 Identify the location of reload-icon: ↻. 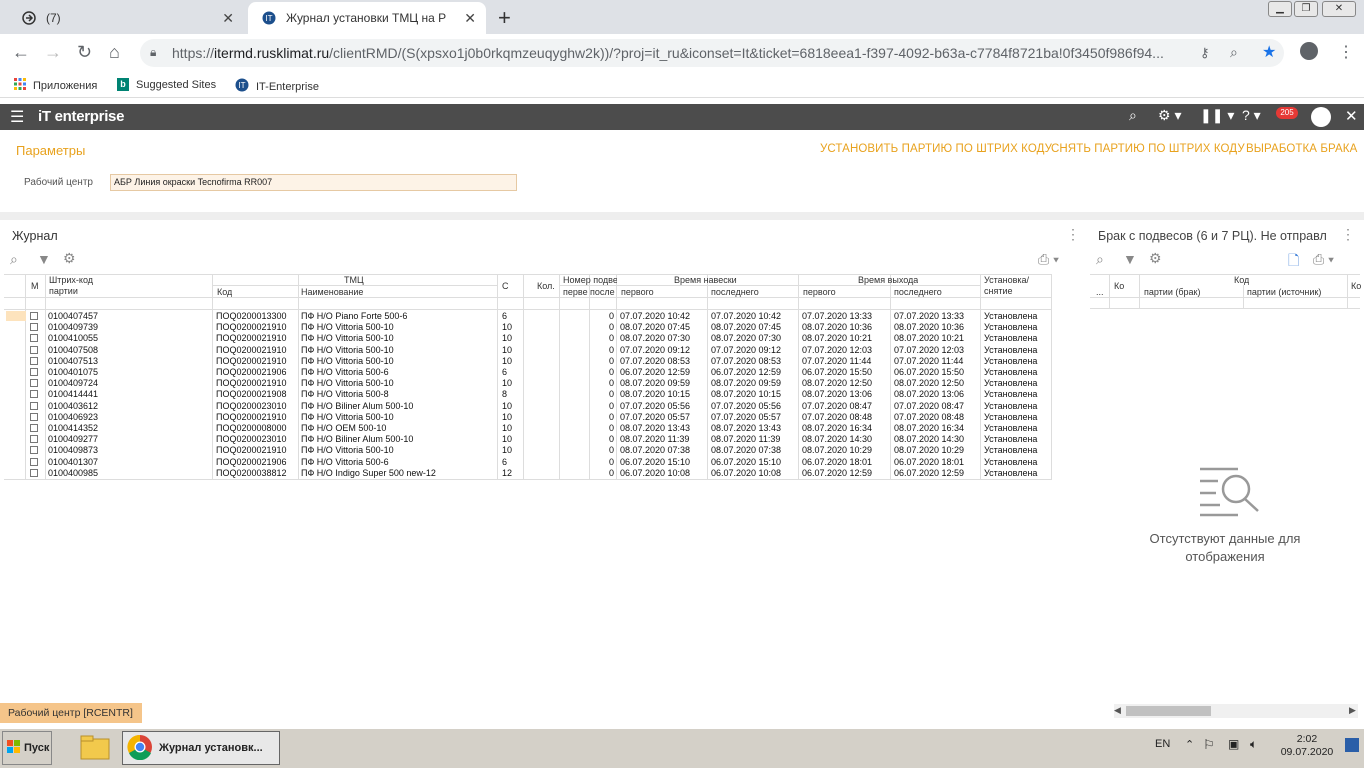
(84, 52).